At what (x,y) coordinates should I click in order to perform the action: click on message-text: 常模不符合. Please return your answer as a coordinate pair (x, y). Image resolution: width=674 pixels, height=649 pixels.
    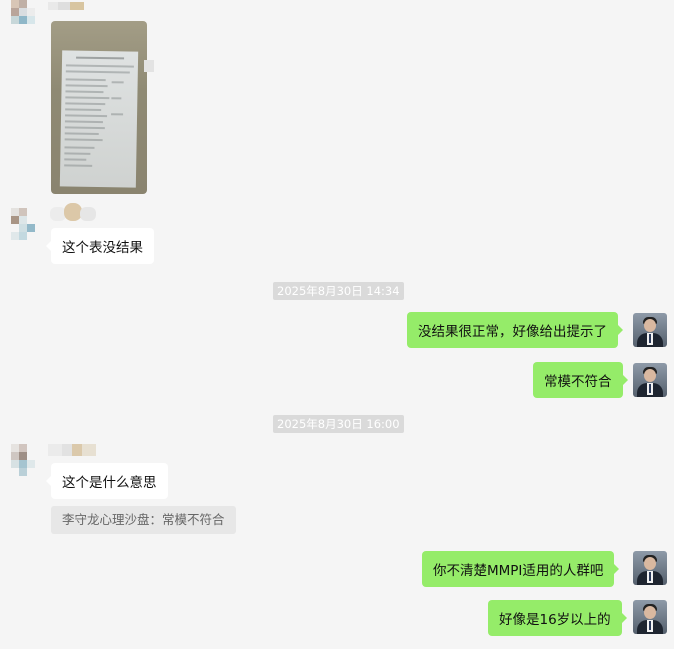
    Looking at the image, I should click on (578, 382).